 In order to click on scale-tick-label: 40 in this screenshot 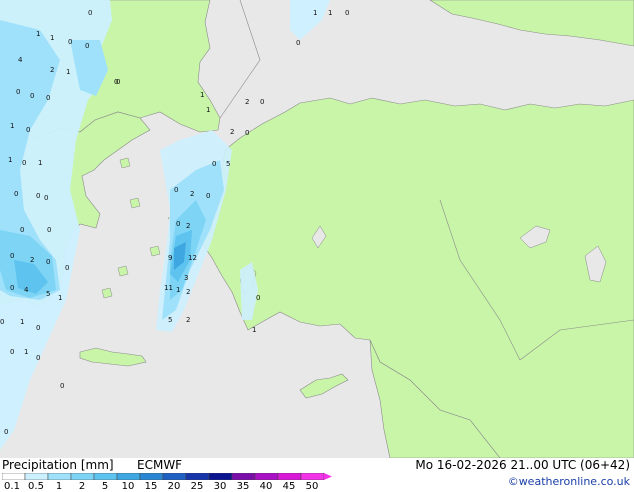, I will do `click(266, 486)`.